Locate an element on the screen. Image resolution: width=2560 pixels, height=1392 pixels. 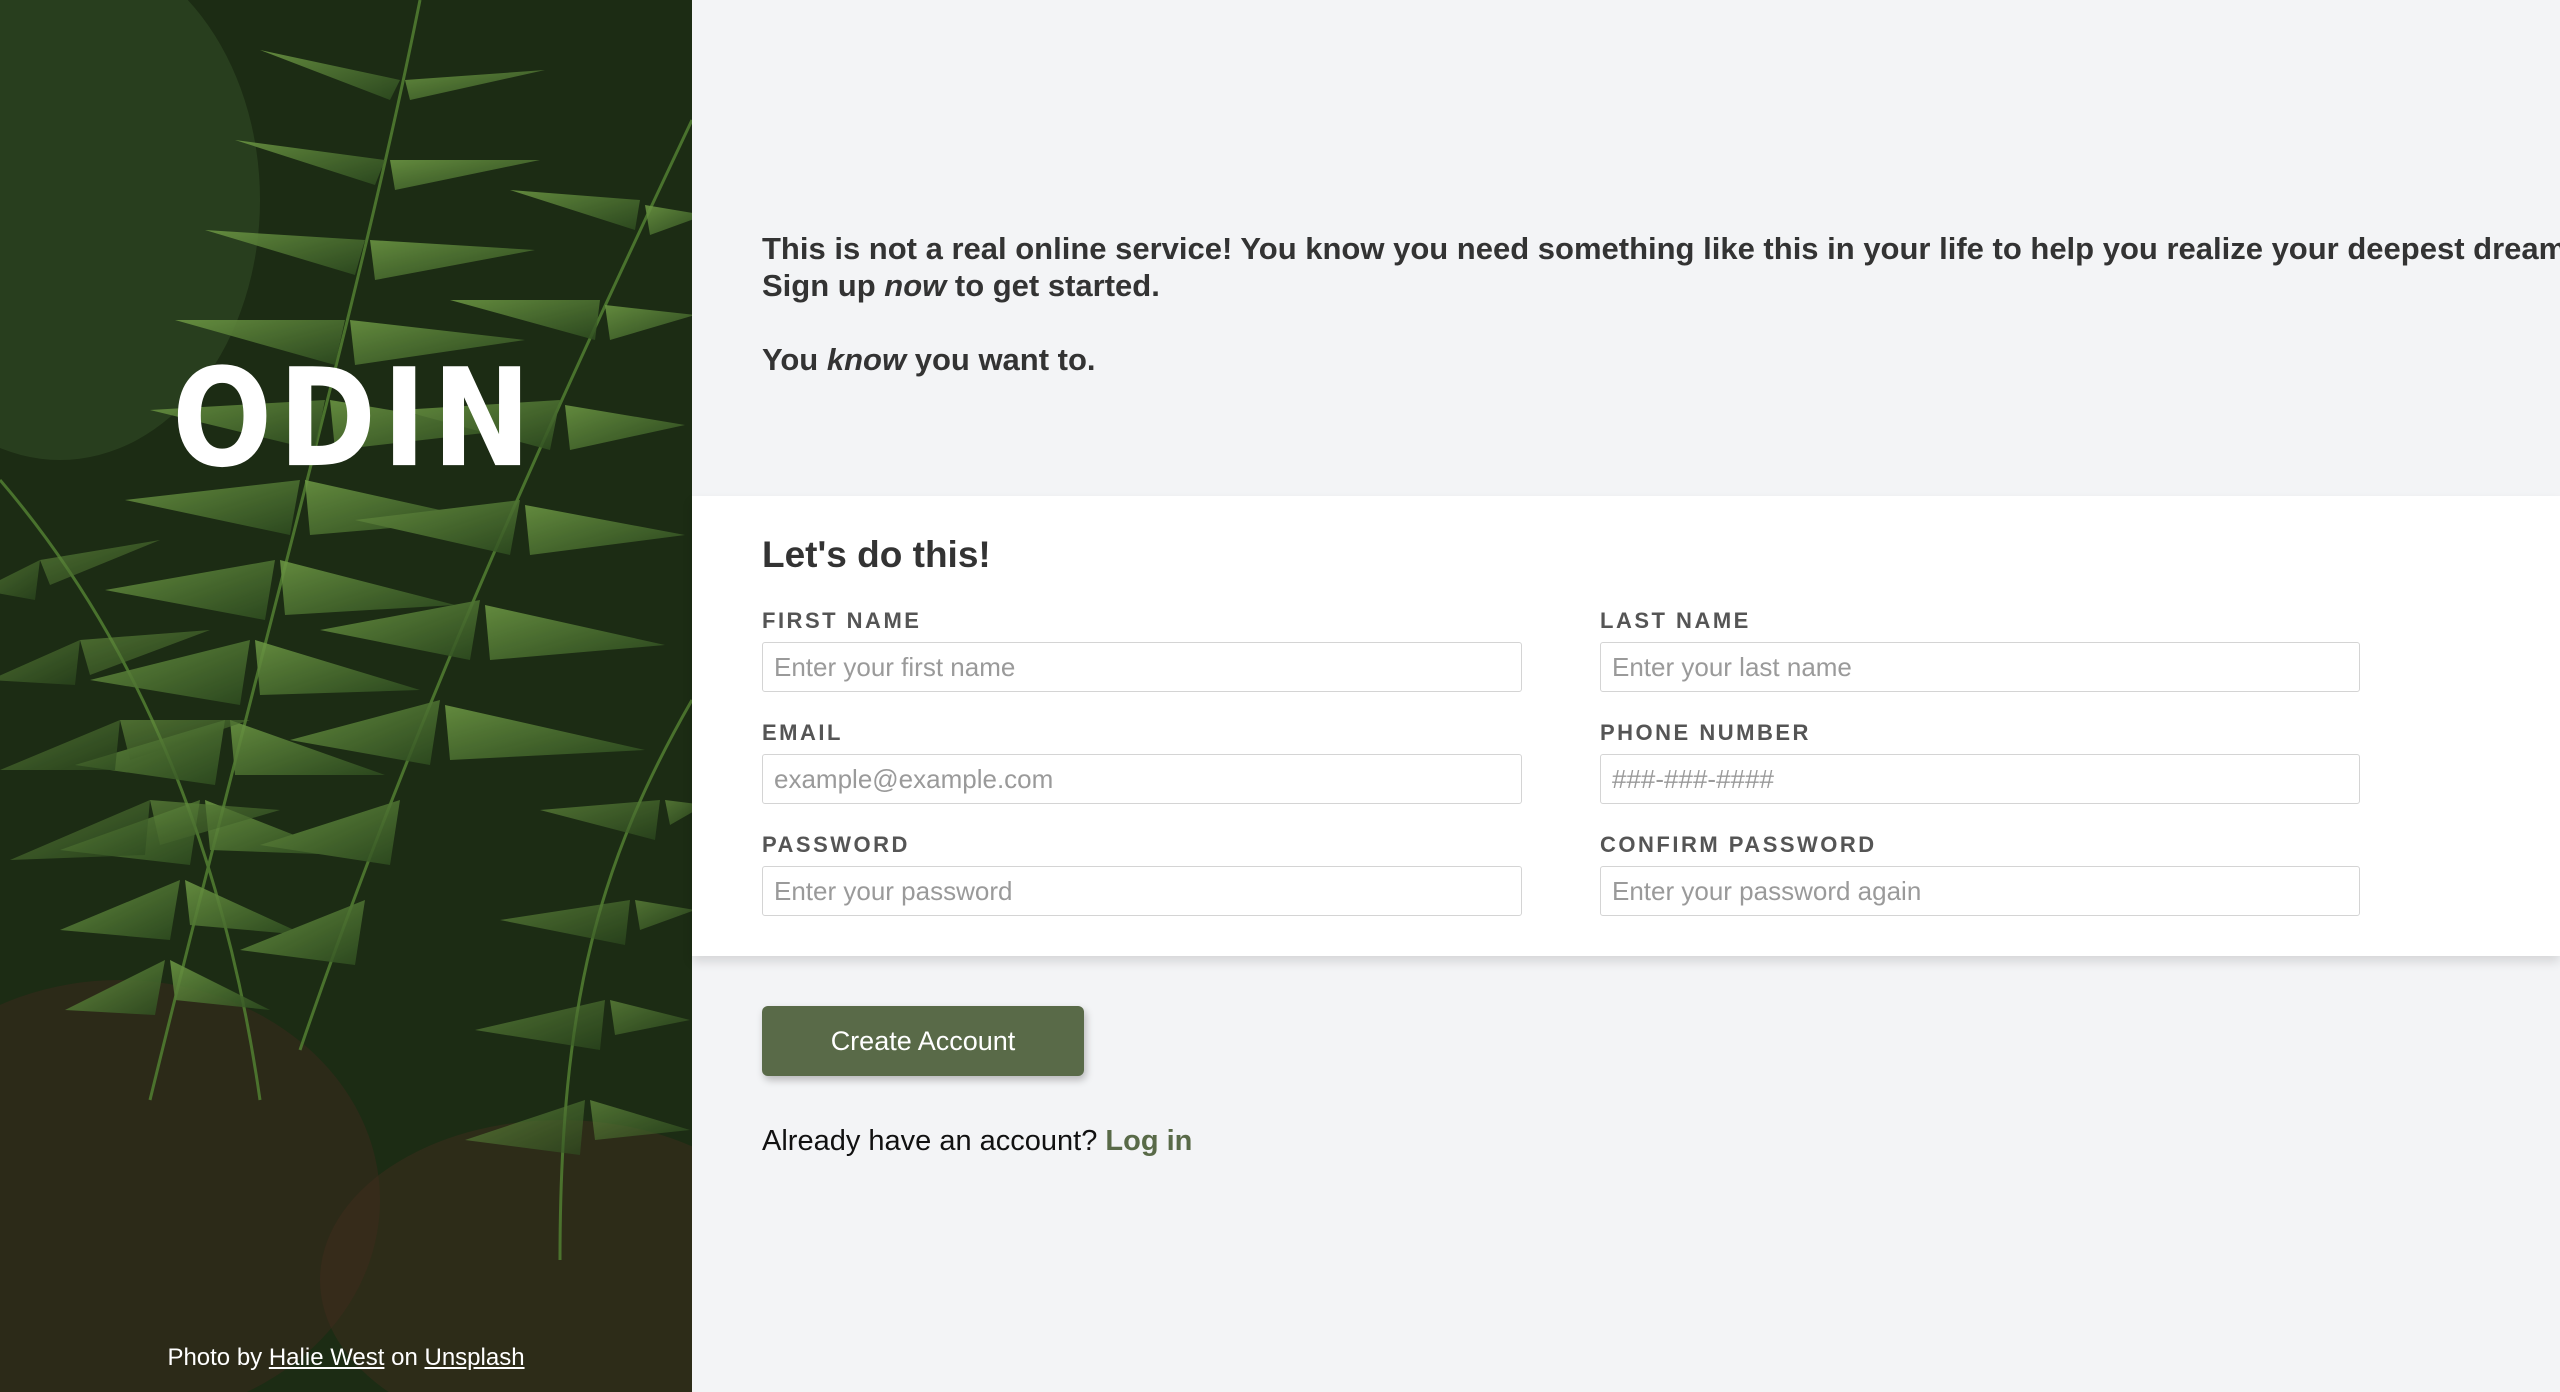
brand-logo: ODIN is located at coordinates (342, 418).